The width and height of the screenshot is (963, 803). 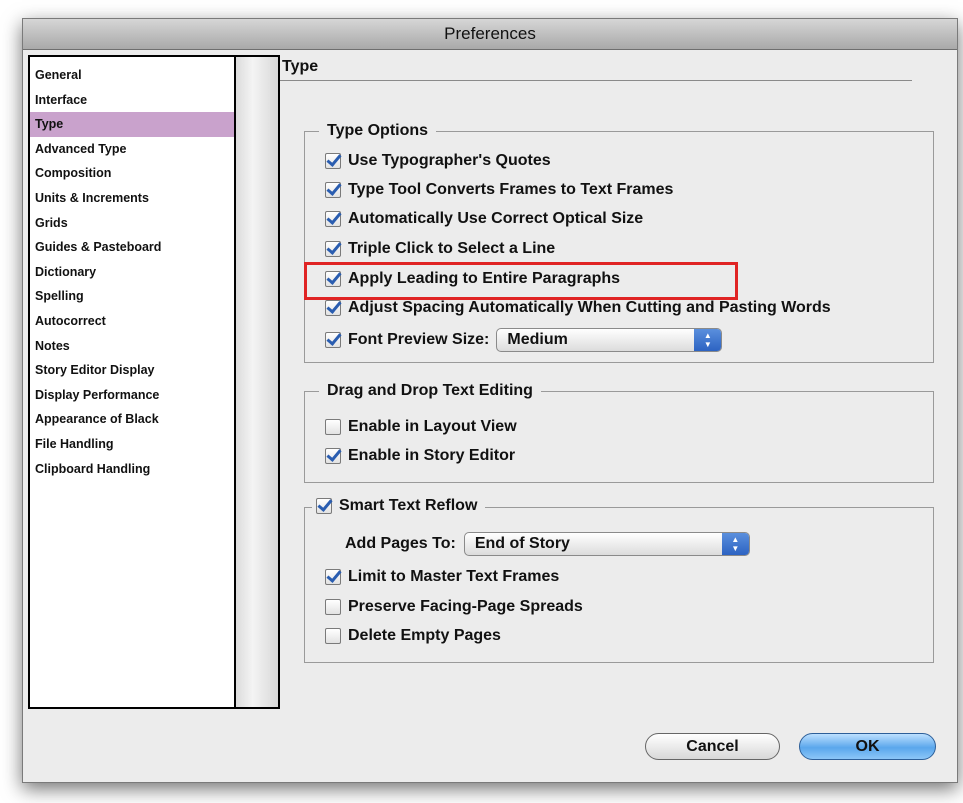 I want to click on option-enable-layout-view: Enable in Layout View, so click(x=421, y=427).